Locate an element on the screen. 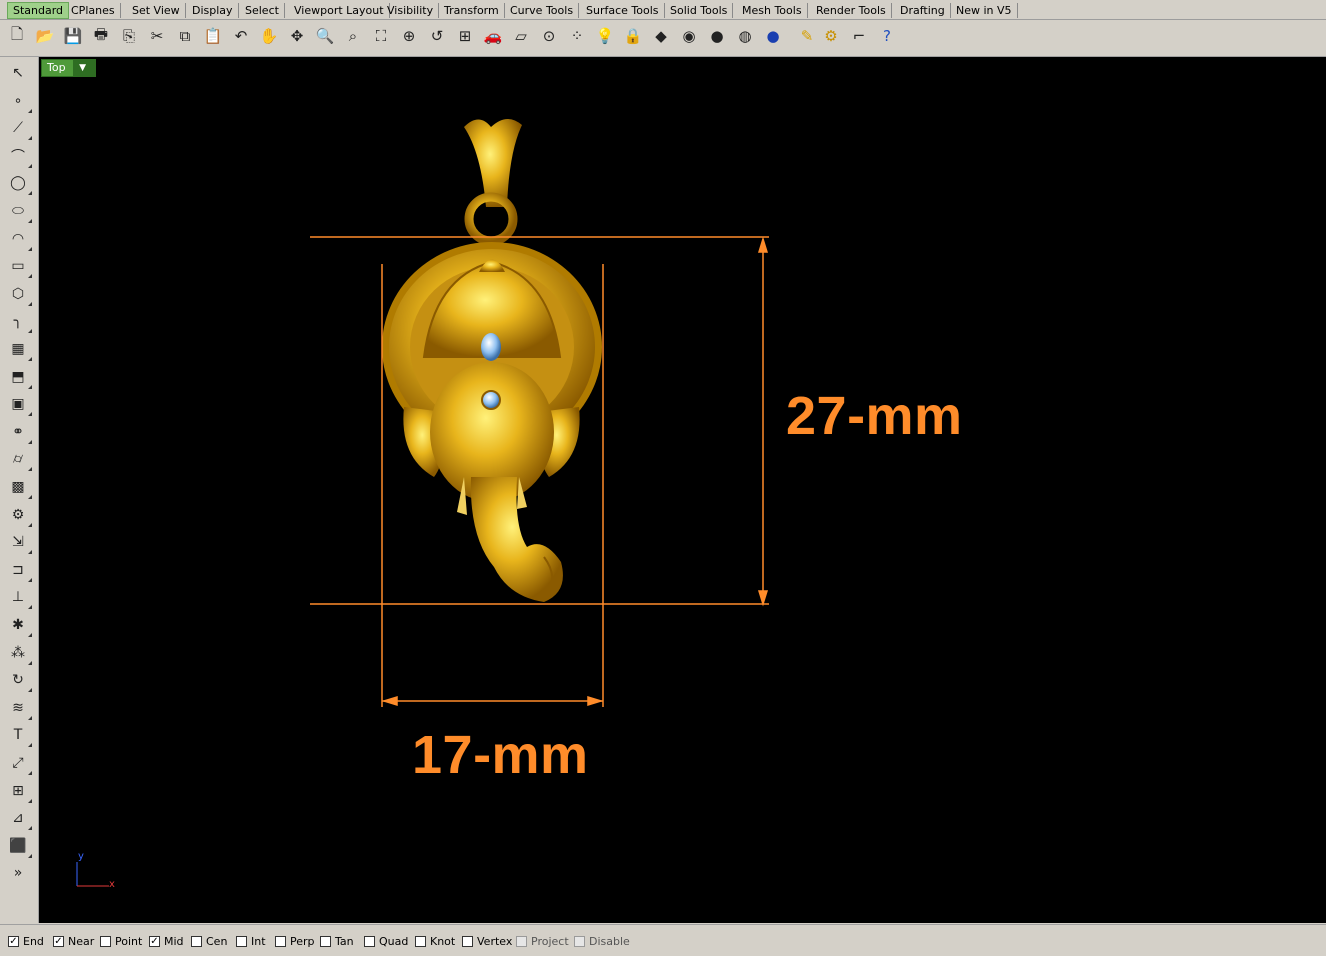 The height and width of the screenshot is (956, 1326). tab-cplanes: CPlanes is located at coordinates (93, 10).